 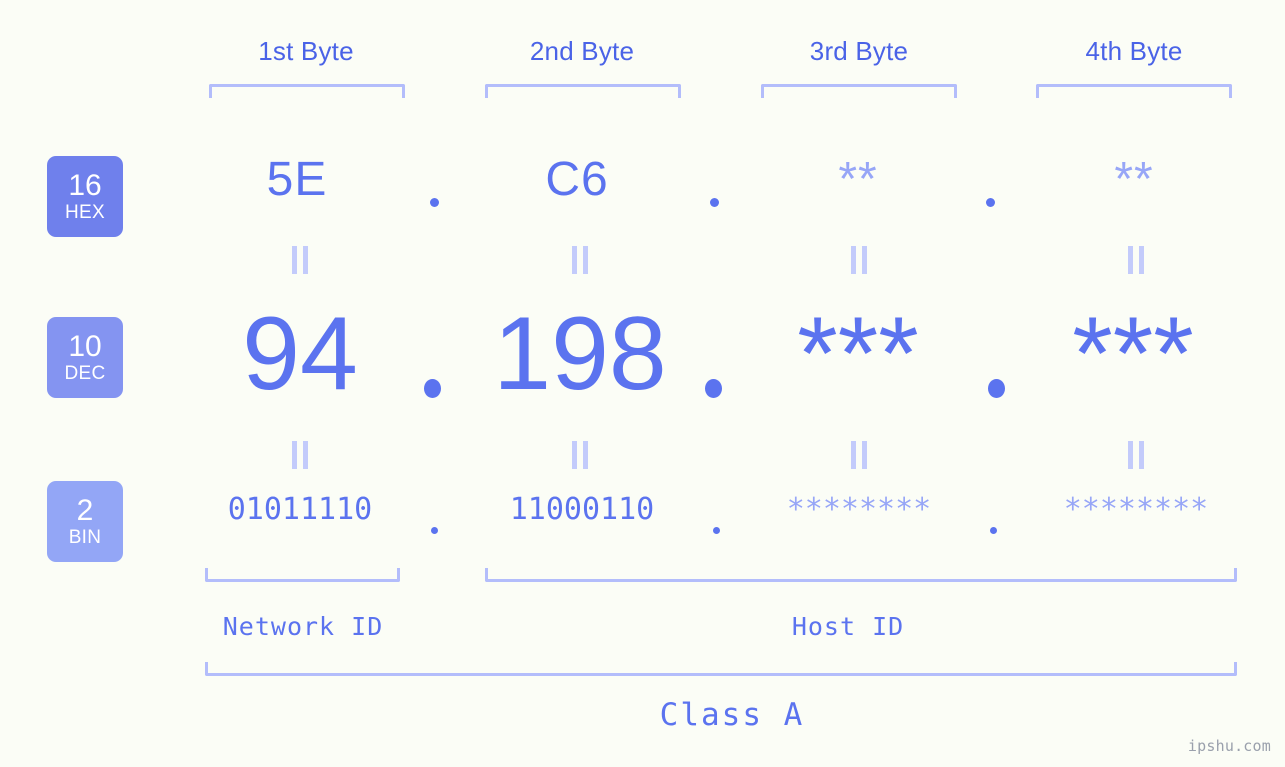 I want to click on hex-value-byte-4: **, so click(x=1134, y=179).